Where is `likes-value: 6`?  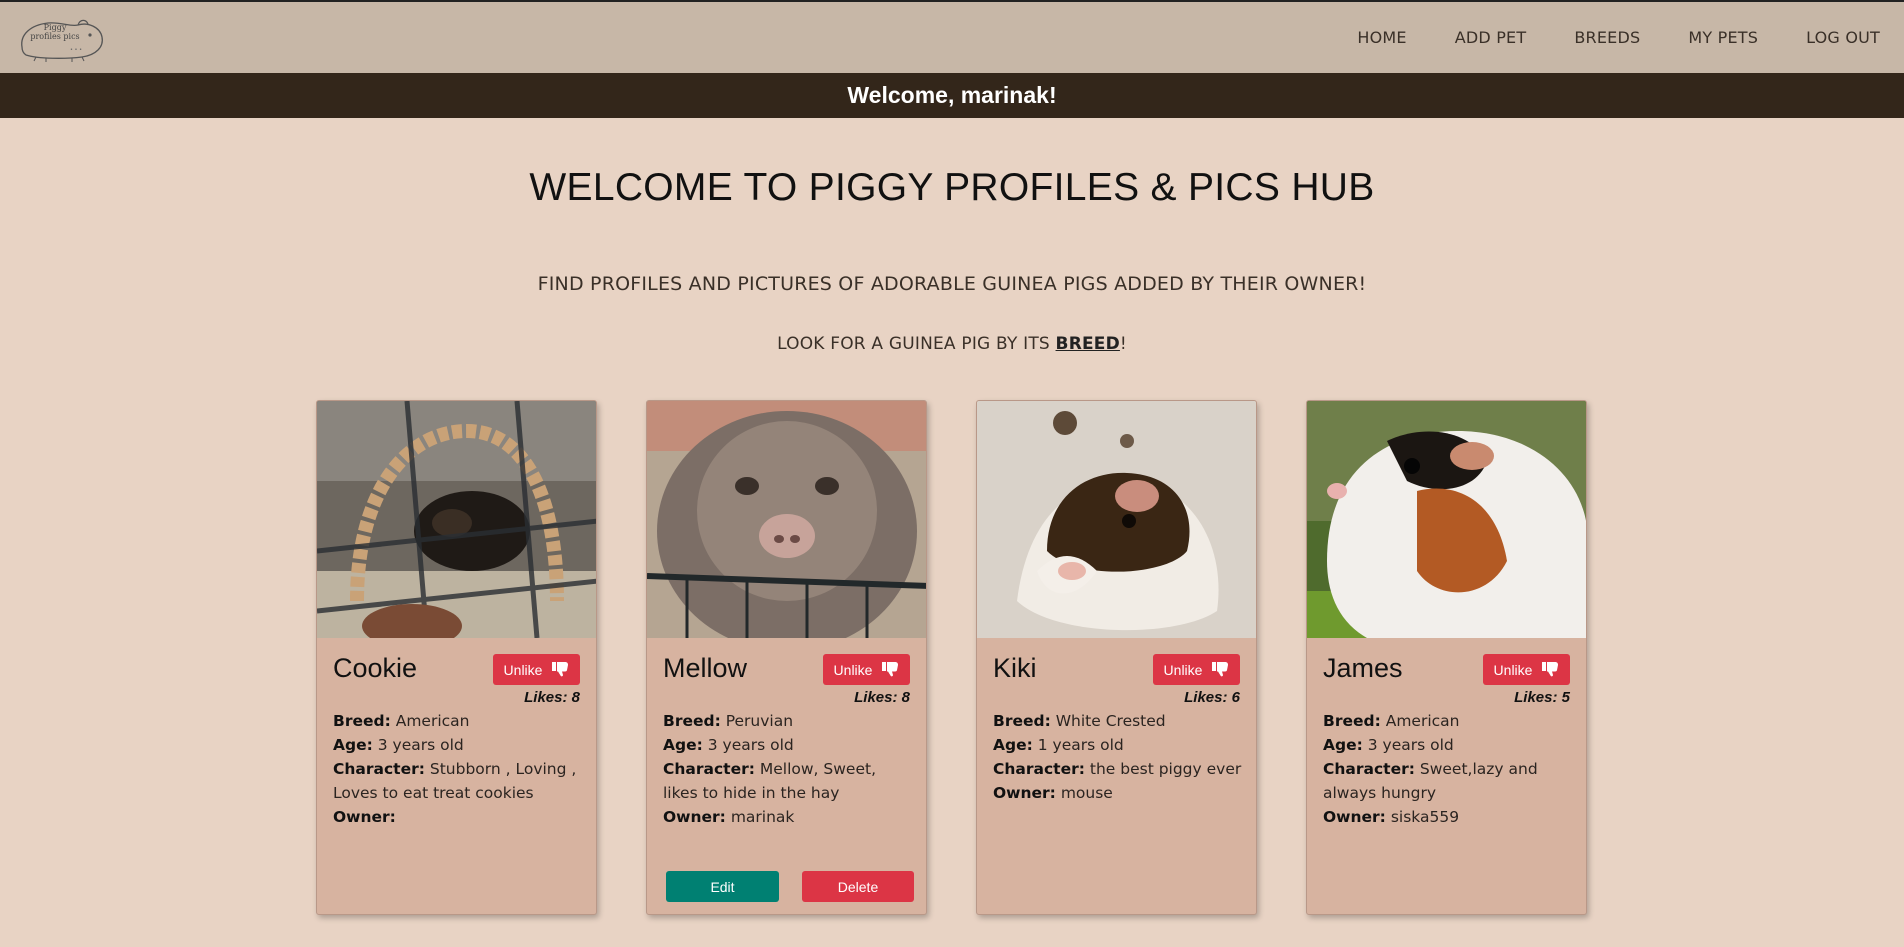
likes-value: 6 is located at coordinates (1235, 697).